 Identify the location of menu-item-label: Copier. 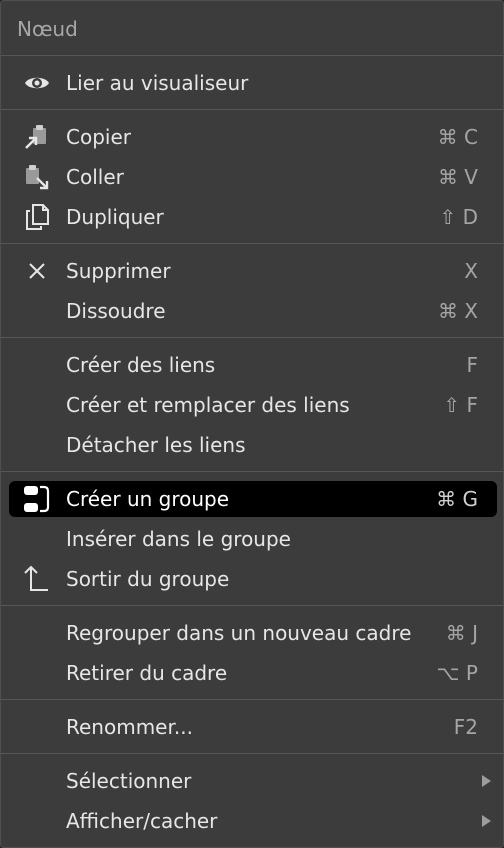
(98, 137).